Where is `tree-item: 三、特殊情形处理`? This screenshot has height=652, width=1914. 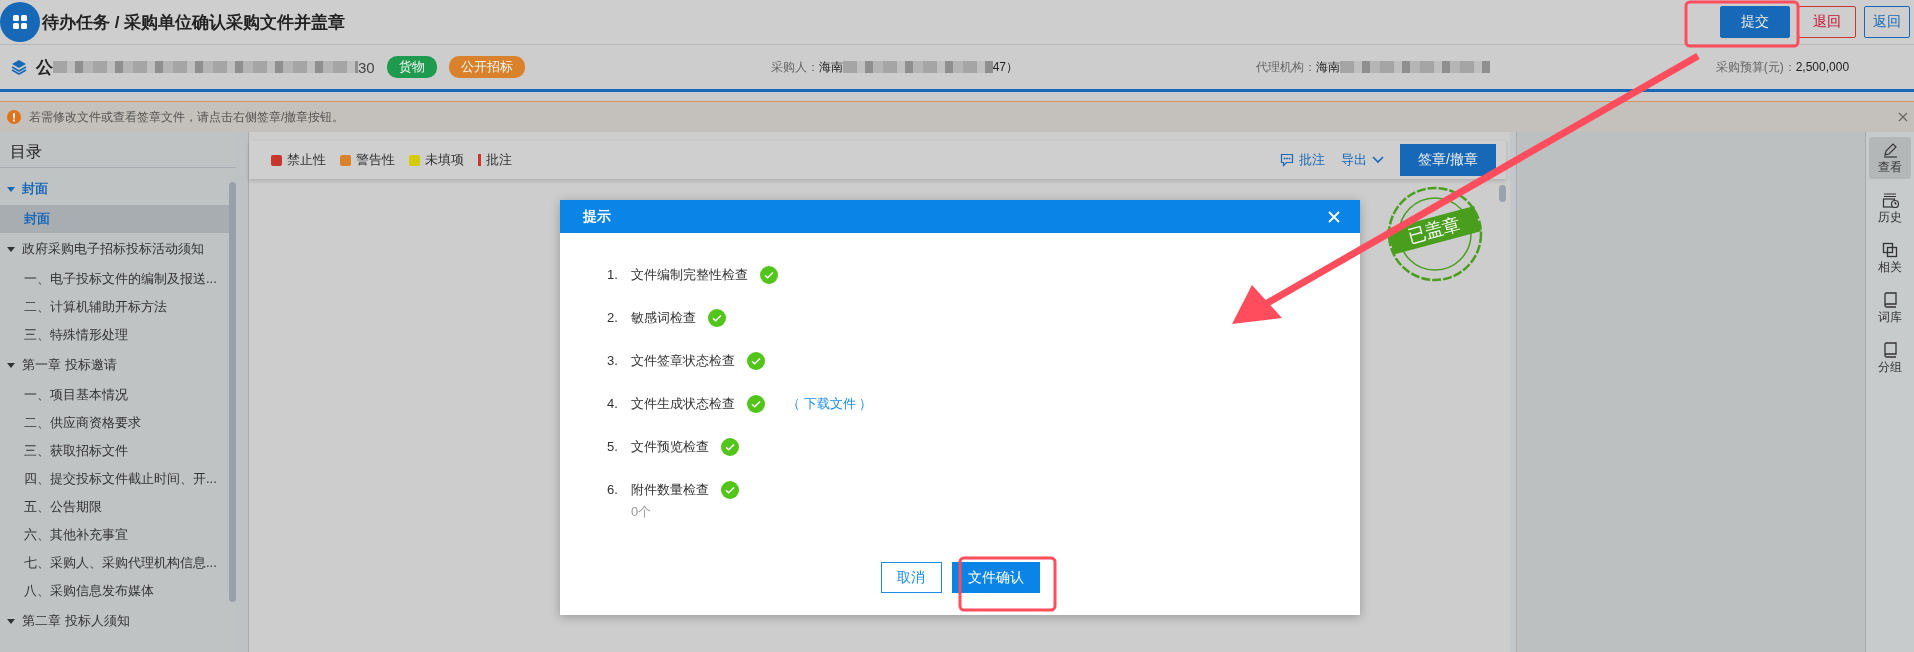
tree-item: 三、特殊情形处理 is located at coordinates (115, 335).